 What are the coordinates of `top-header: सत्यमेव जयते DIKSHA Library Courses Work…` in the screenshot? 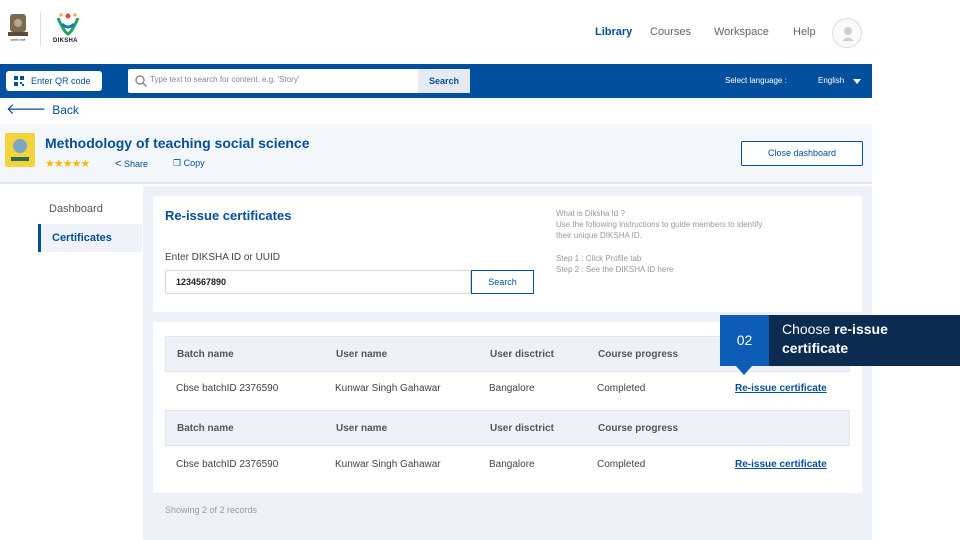 It's located at (480, 32).